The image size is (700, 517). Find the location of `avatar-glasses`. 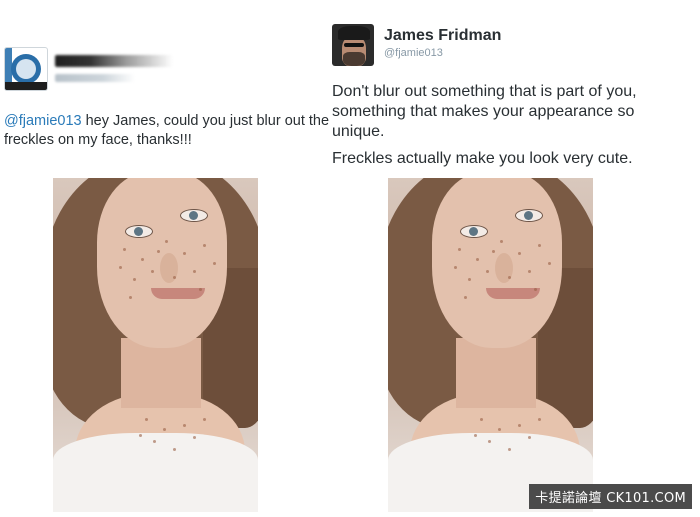

avatar-glasses is located at coordinates (354, 45).